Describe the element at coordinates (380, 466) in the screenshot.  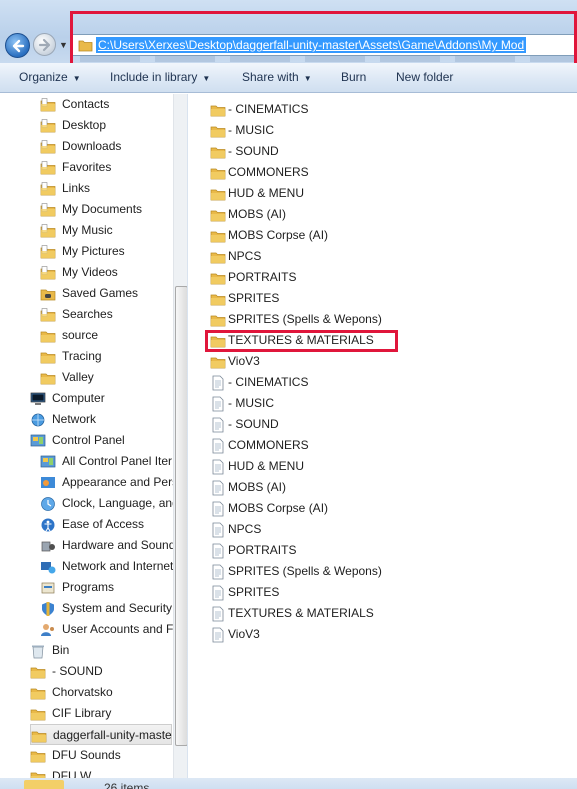
I see `file-item-hud-menu: HUD & MENU` at that location.